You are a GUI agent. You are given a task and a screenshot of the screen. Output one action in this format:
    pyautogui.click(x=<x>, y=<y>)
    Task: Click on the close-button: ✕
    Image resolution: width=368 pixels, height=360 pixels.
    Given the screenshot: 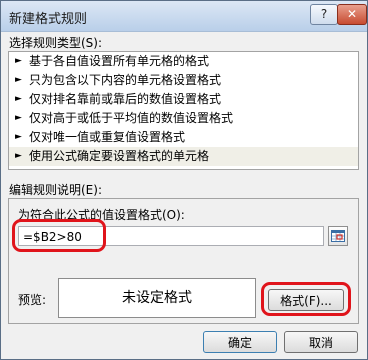 What is the action you would take?
    pyautogui.click(x=352, y=14)
    